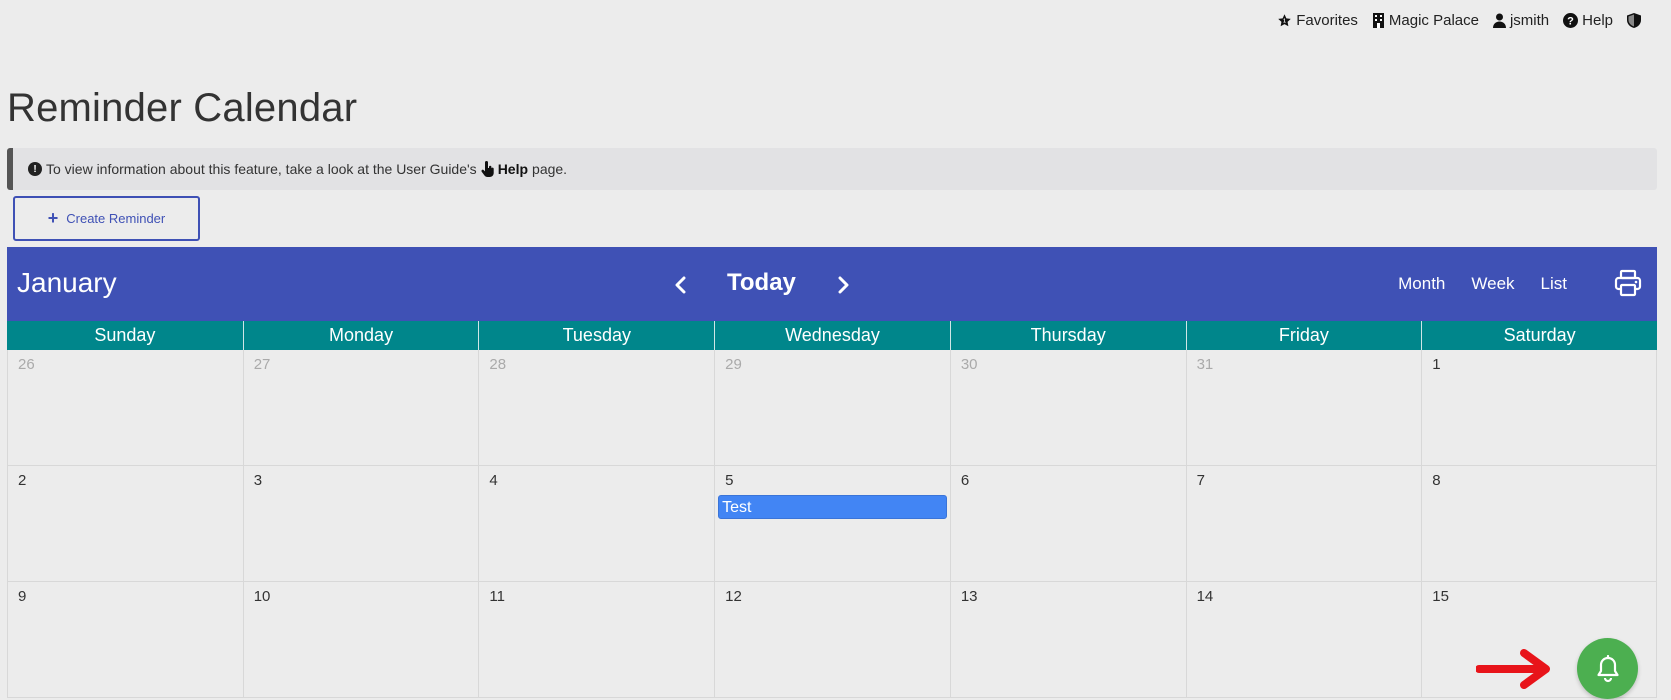  Describe the element at coordinates (596, 407) in the screenshot. I see `day-cell: 28` at that location.